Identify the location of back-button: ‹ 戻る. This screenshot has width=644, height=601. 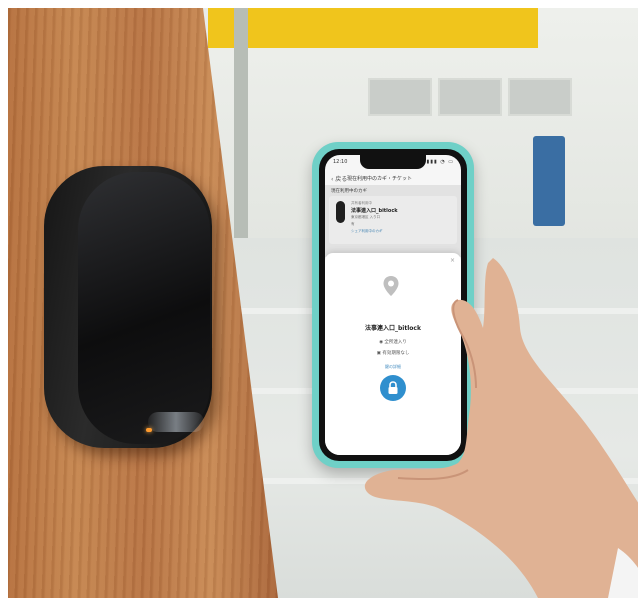
(339, 178).